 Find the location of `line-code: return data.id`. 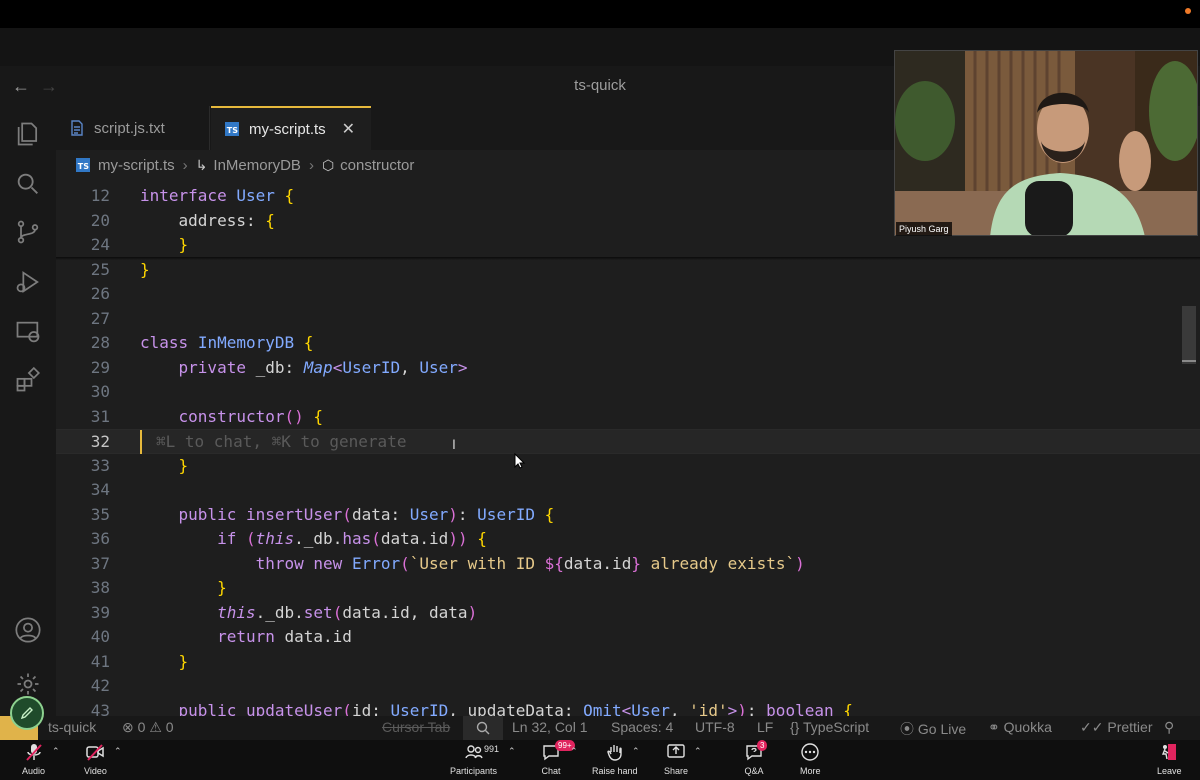

line-code: return data.id is located at coordinates (284, 636).